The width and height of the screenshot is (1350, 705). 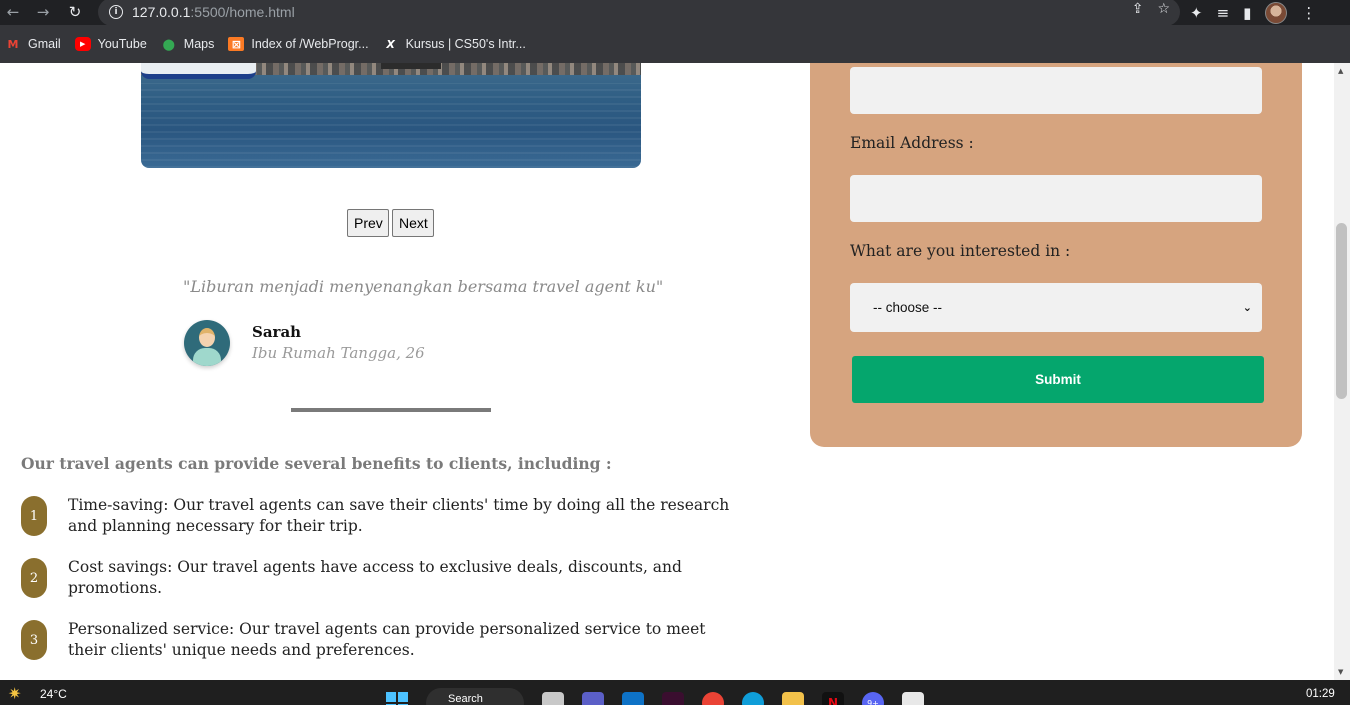 I want to click on profile-avatar, so click(x=1276, y=13).